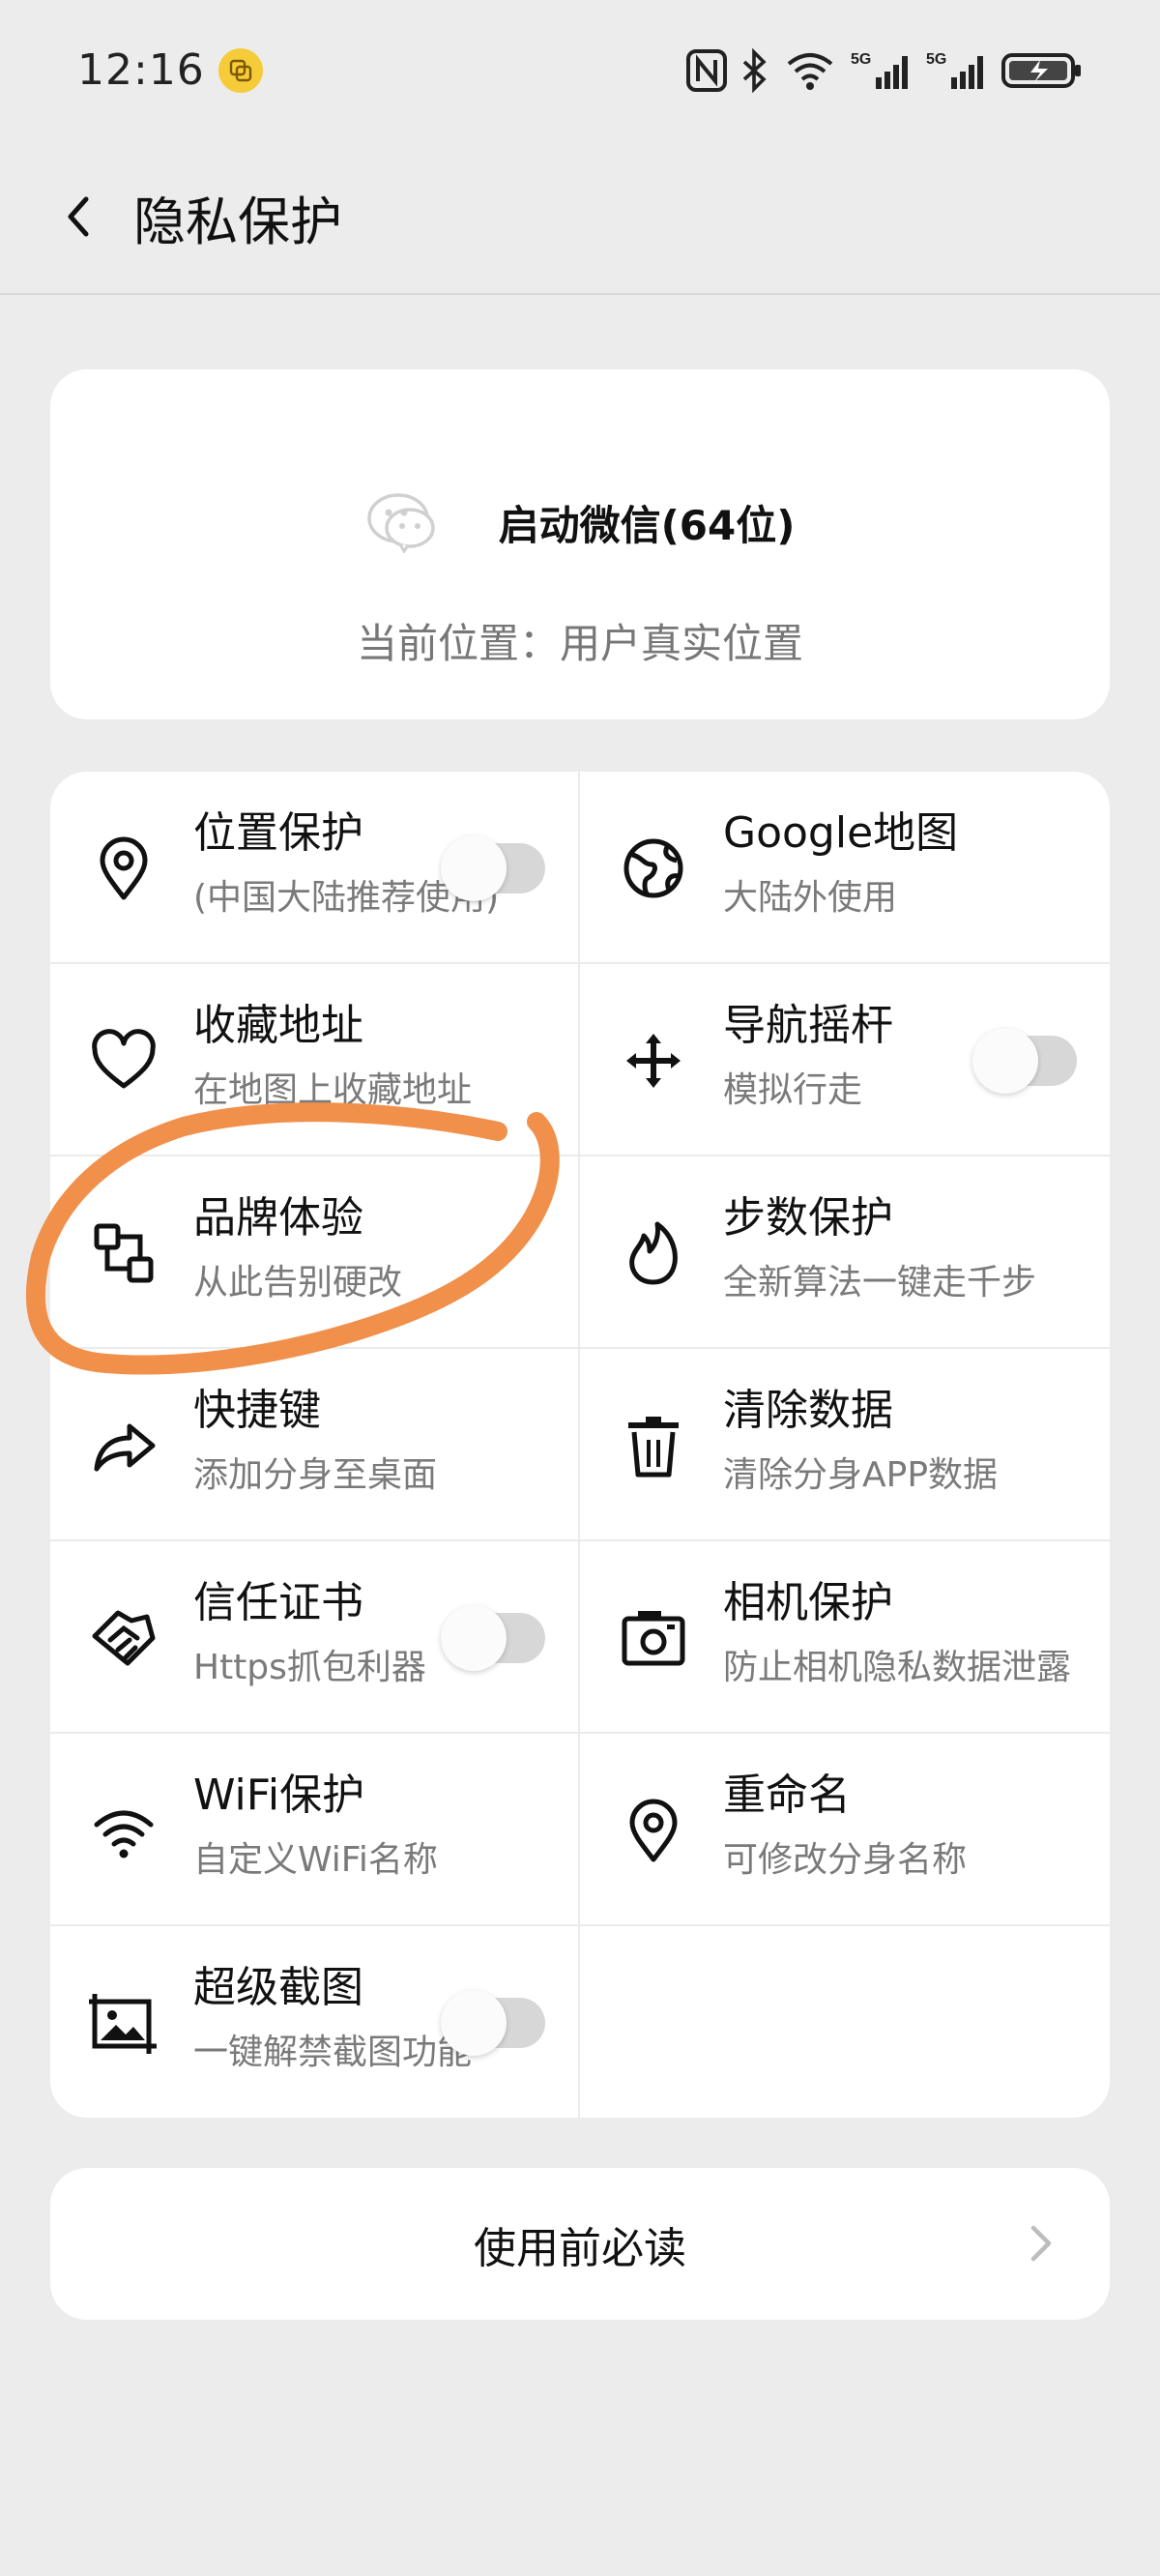 The width and height of the screenshot is (1160, 2576). Describe the element at coordinates (845, 1860) in the screenshot. I see `feature-subtitle: 可修改分身名称` at that location.